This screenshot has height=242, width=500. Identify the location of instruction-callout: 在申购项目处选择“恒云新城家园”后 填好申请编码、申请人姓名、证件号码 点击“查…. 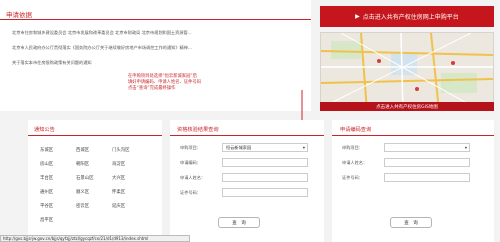
(164, 83).